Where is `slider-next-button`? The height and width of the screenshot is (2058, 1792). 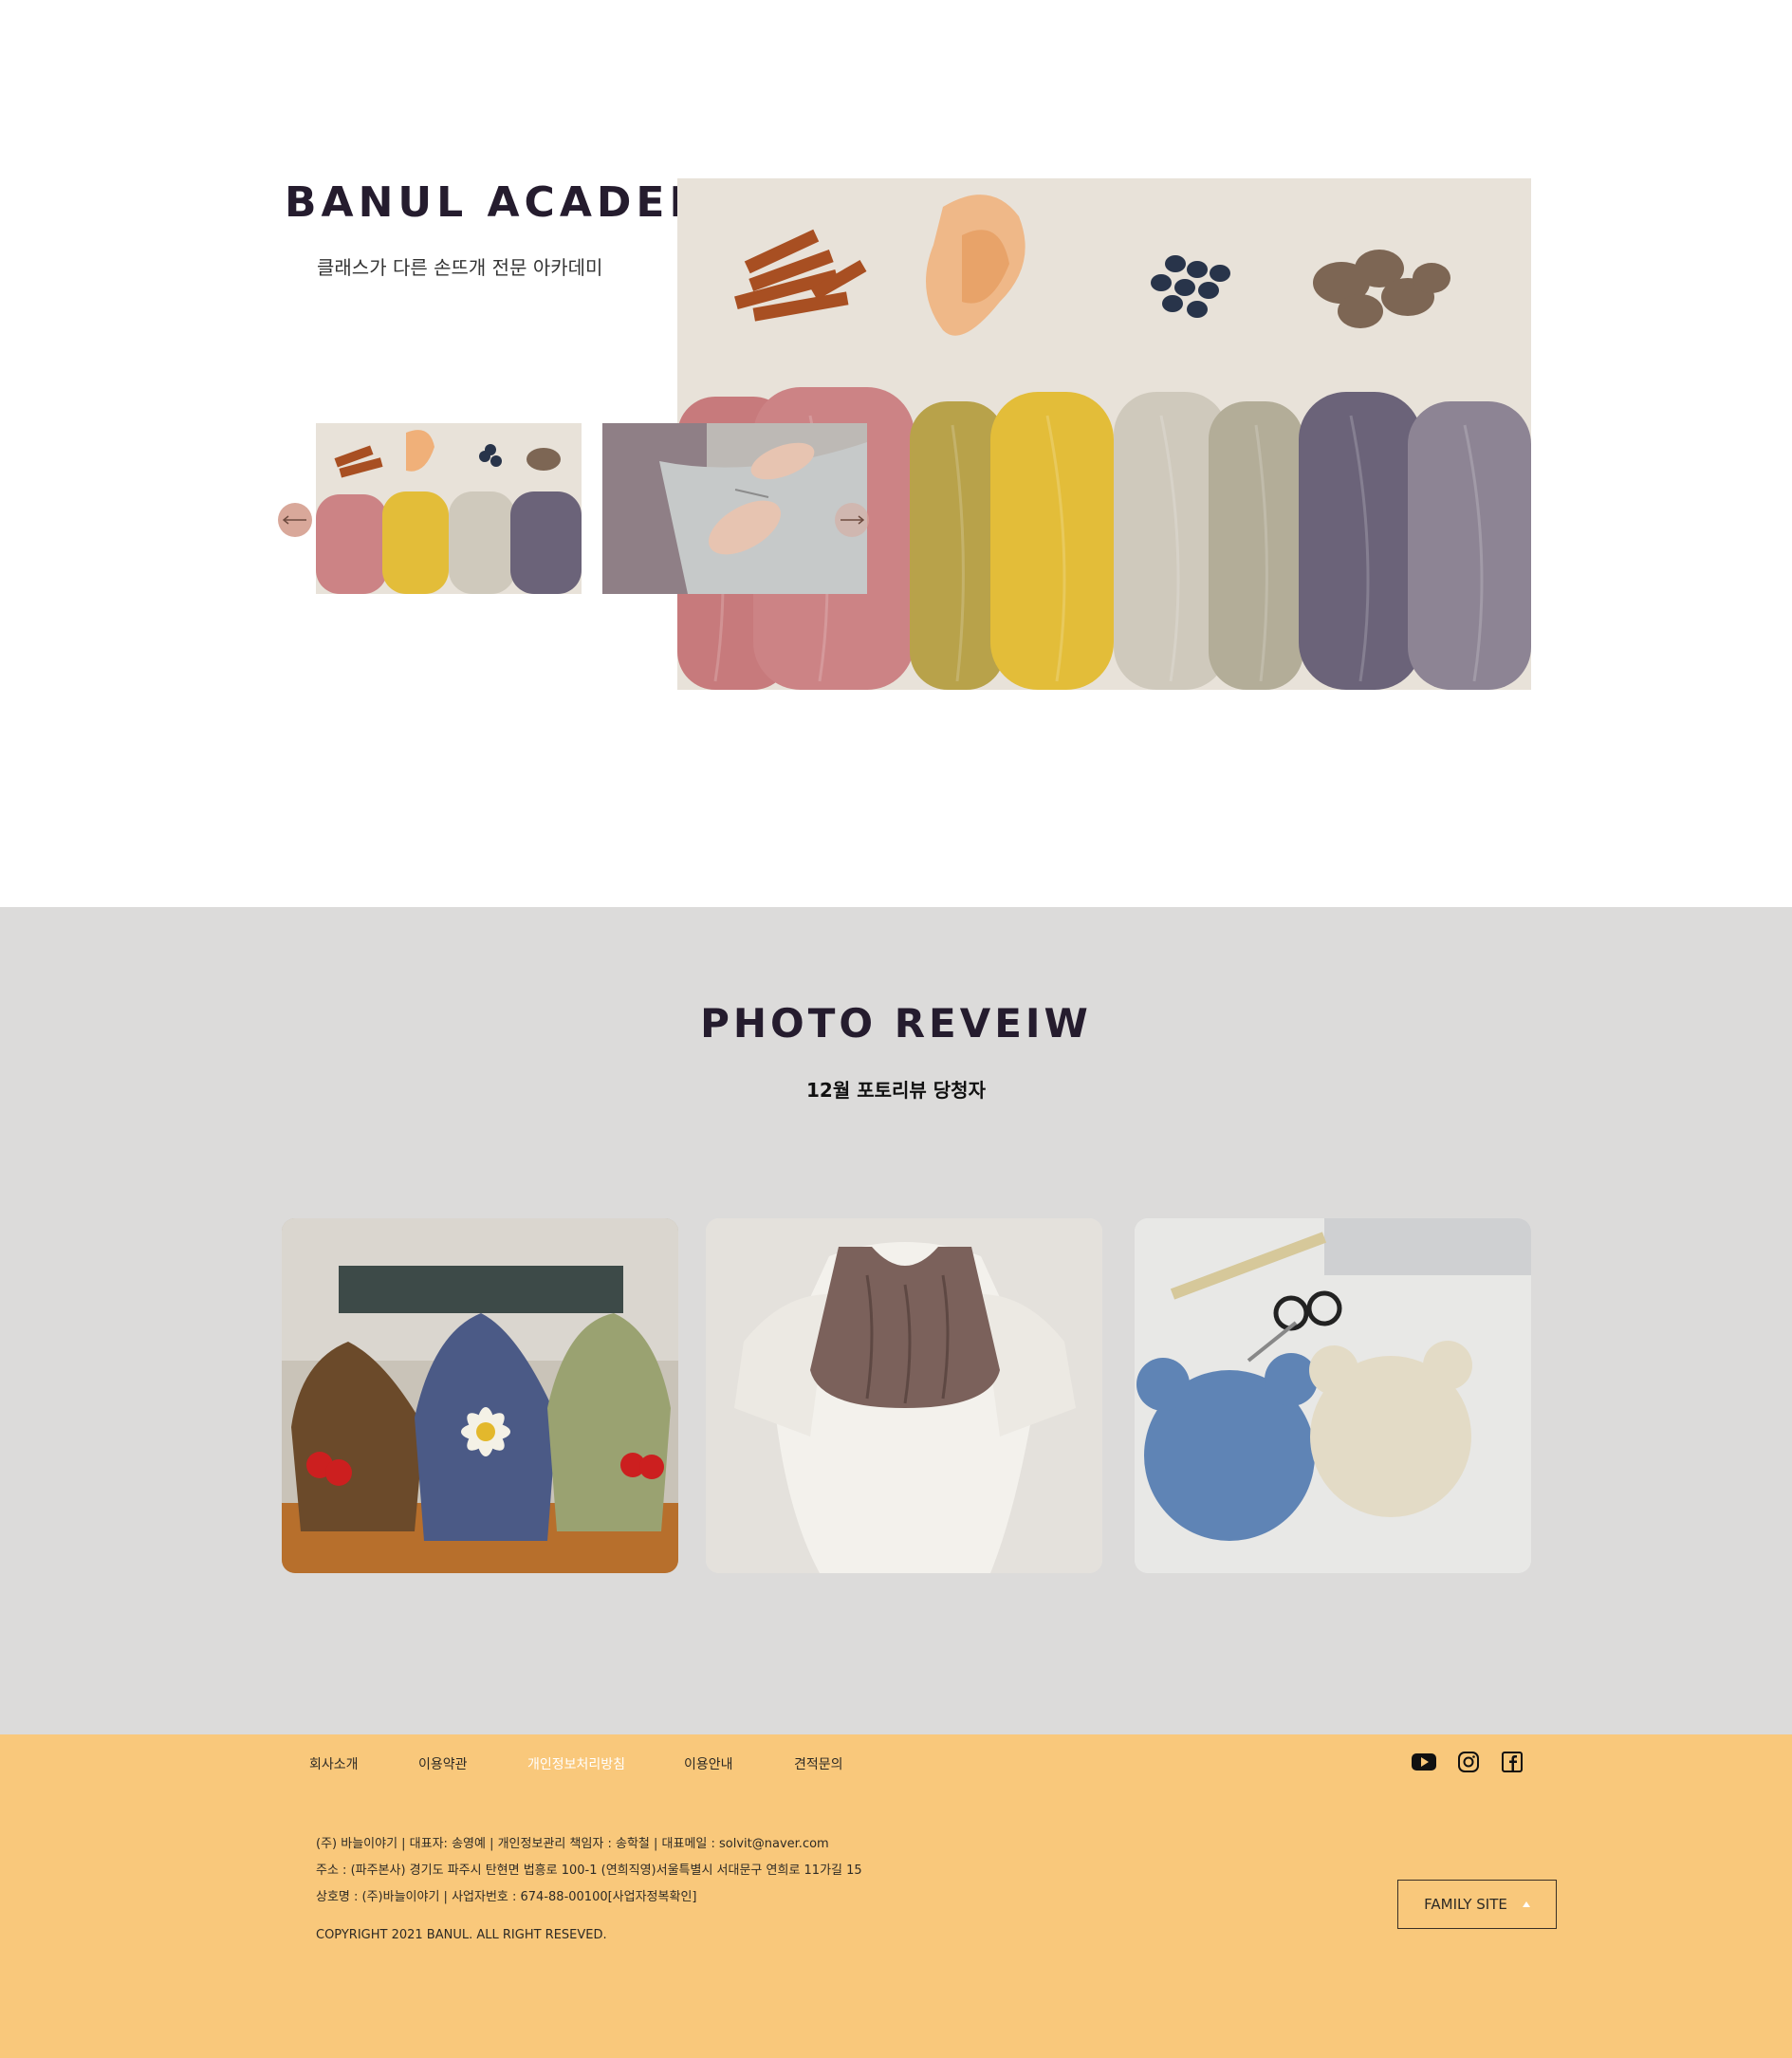
slider-next-button is located at coordinates (852, 520).